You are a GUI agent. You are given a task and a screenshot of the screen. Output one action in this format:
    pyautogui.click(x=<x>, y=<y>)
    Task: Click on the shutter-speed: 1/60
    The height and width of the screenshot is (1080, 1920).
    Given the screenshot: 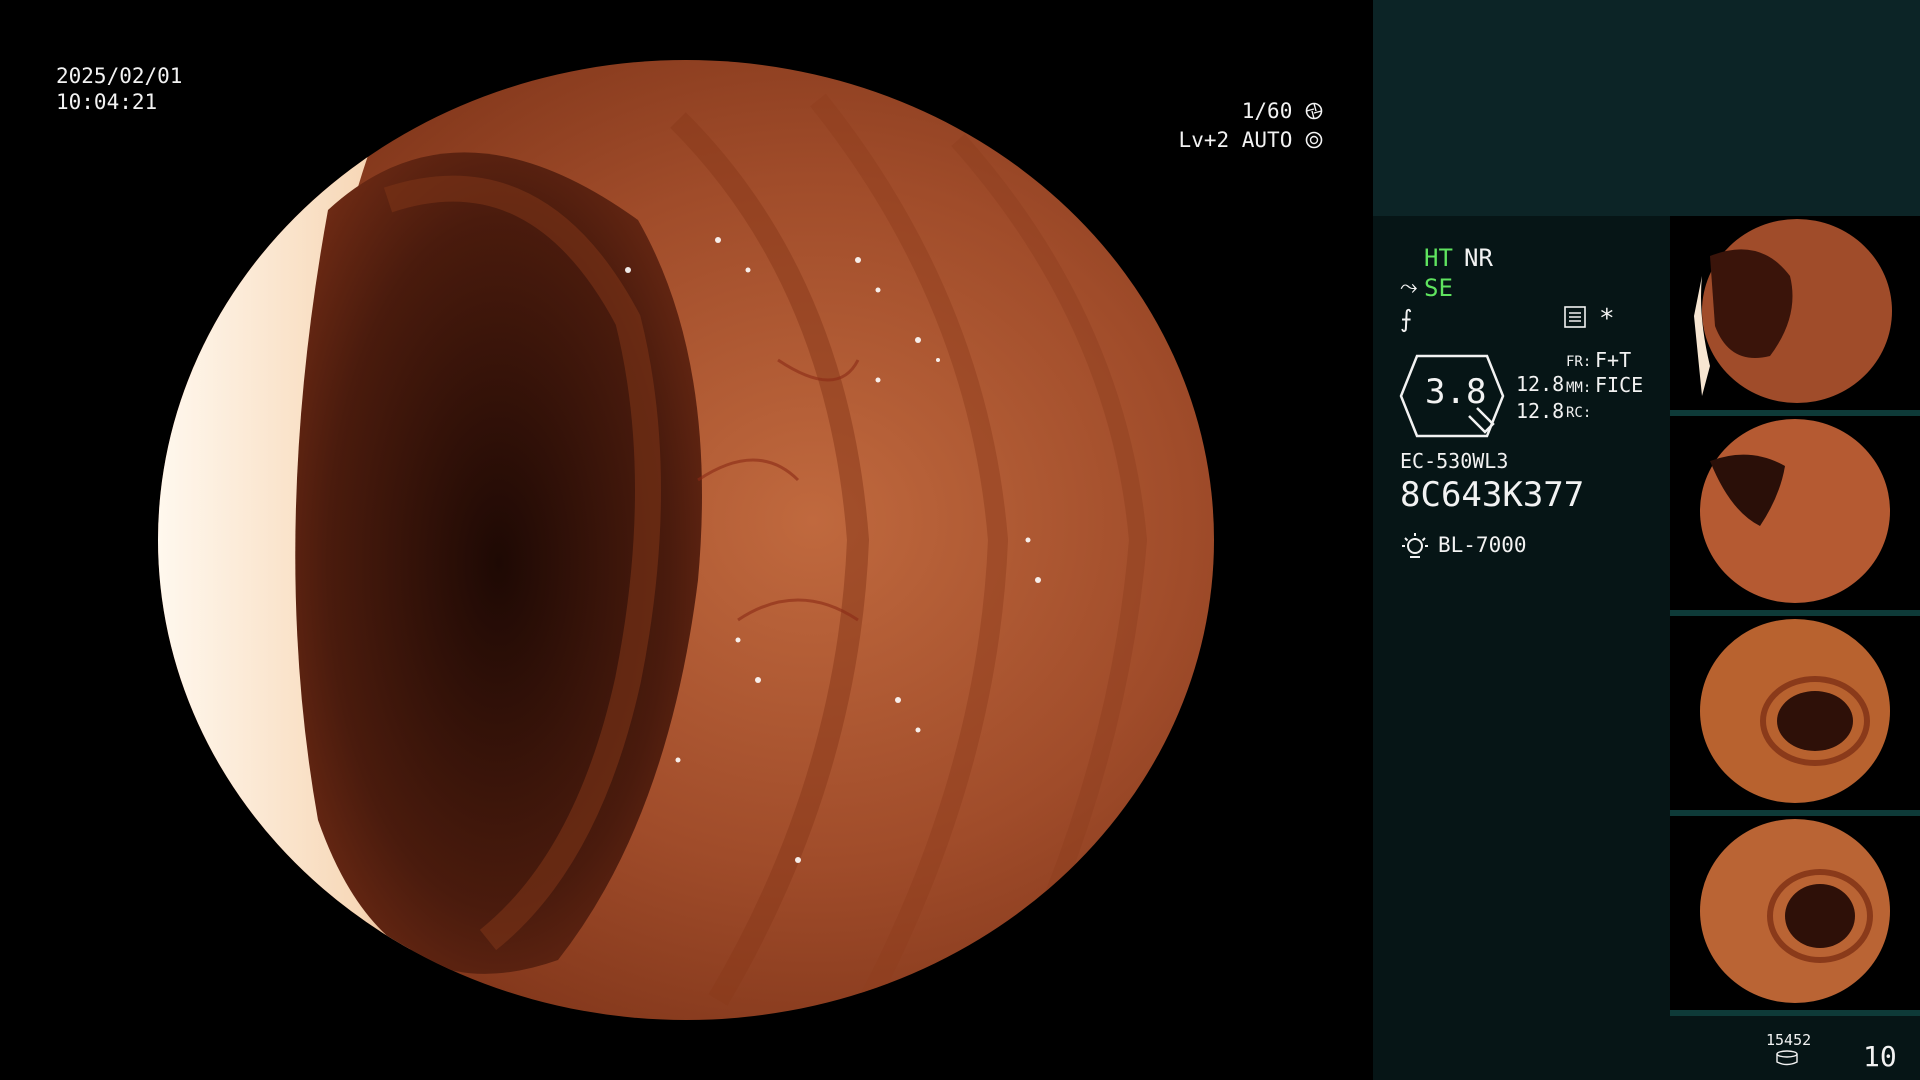 What is the action you would take?
    pyautogui.click(x=1282, y=111)
    